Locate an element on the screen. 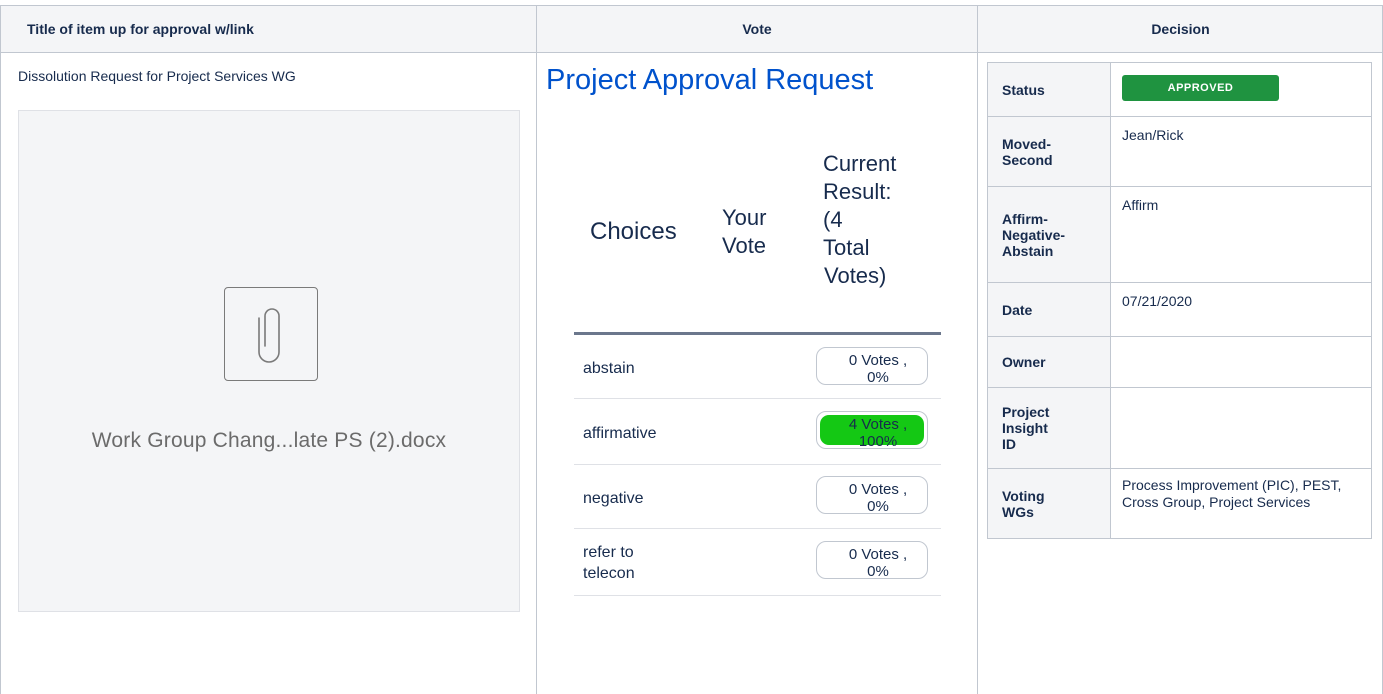  owner-value is located at coordinates (1241, 362).